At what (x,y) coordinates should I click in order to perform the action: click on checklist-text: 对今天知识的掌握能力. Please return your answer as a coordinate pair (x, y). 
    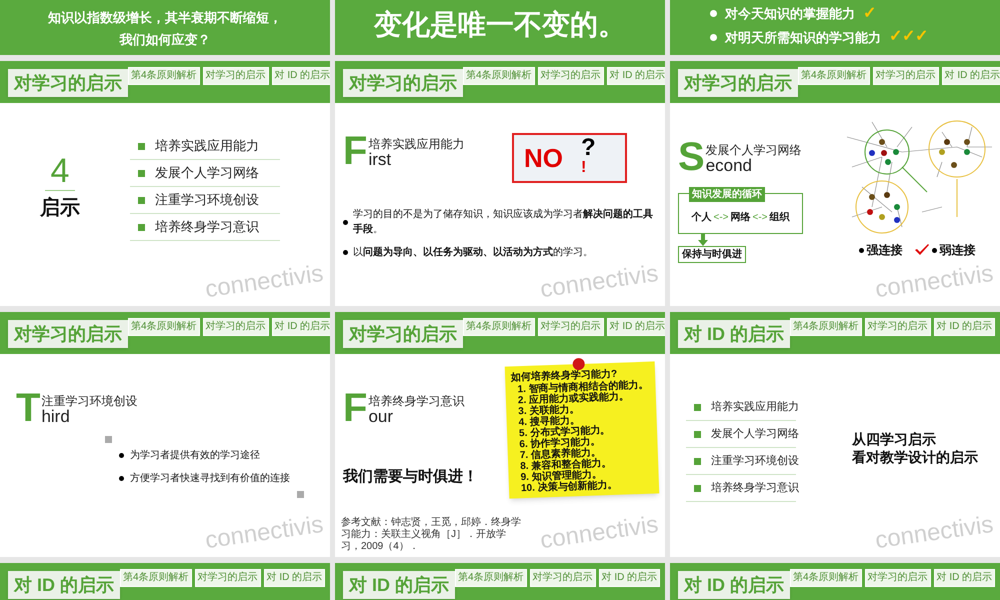
    Looking at the image, I should click on (790, 14).